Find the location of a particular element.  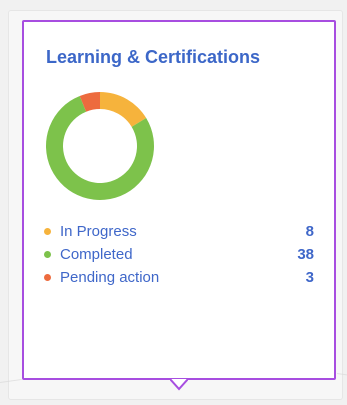

completed-dot is located at coordinates (47, 254).